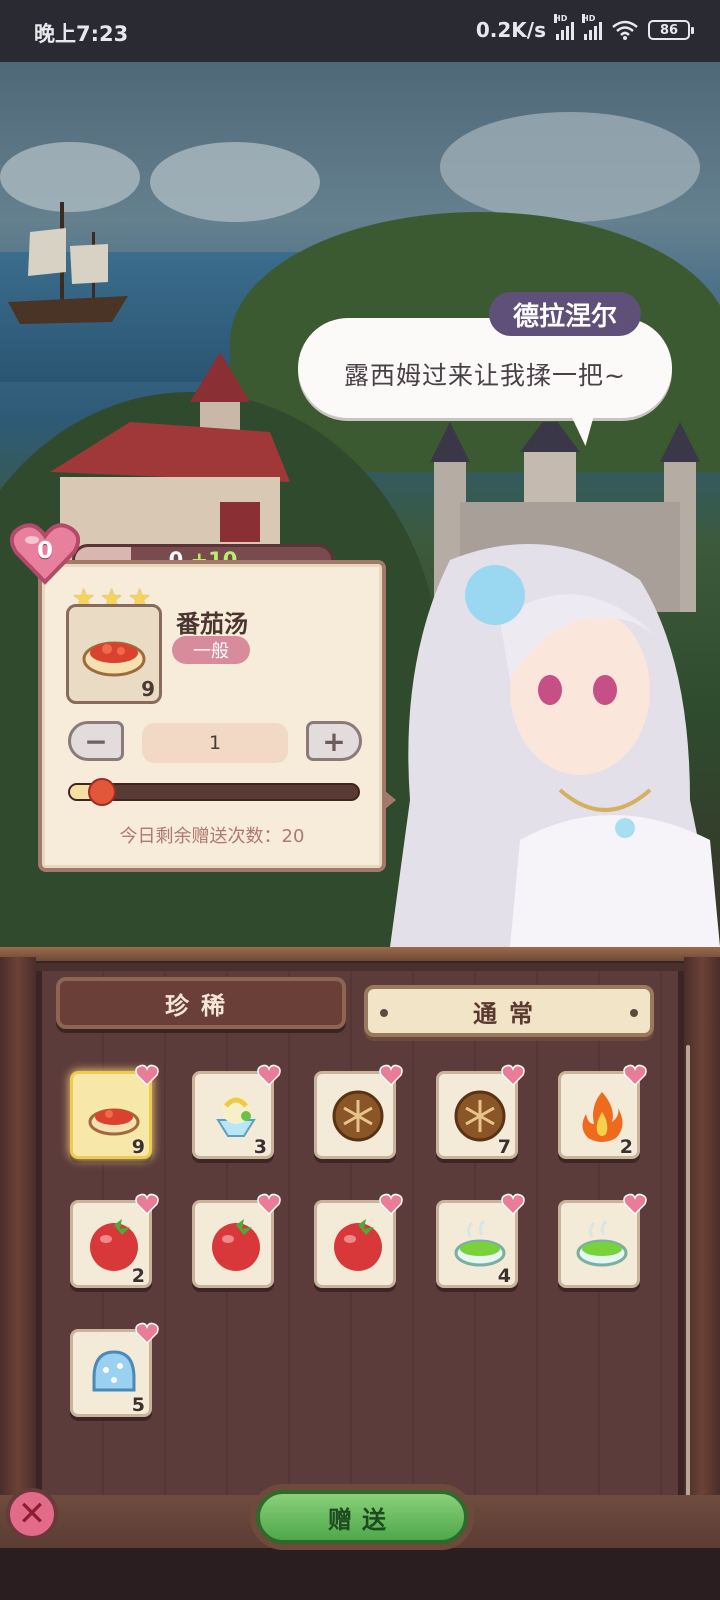 The width and height of the screenshot is (720, 1600). I want to click on ship-illustration, so click(68, 263).